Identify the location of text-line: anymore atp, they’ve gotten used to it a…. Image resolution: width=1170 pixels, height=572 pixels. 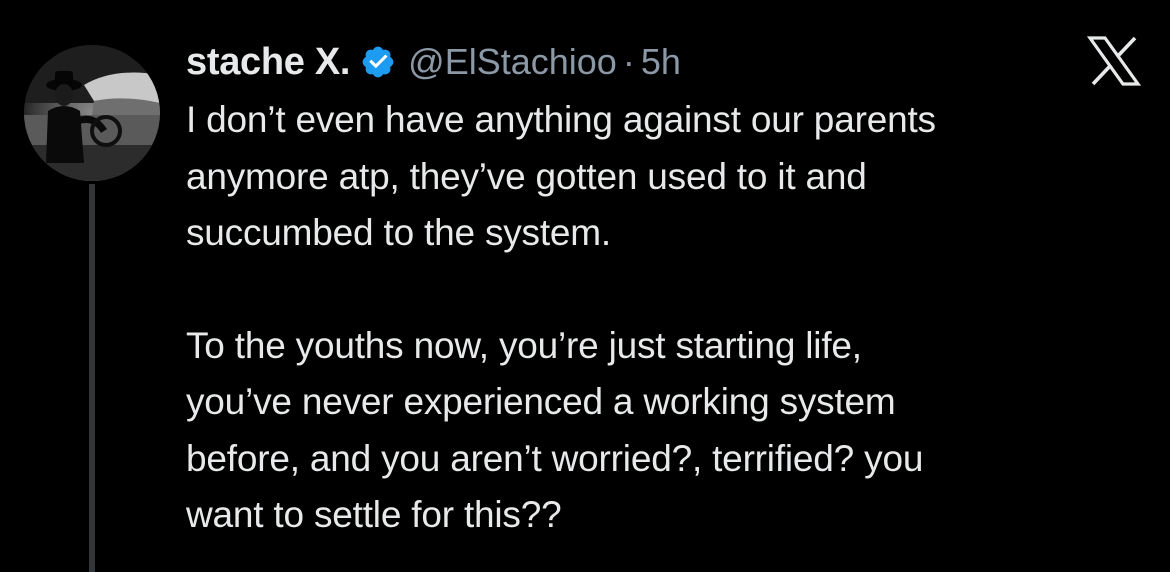
(526, 176).